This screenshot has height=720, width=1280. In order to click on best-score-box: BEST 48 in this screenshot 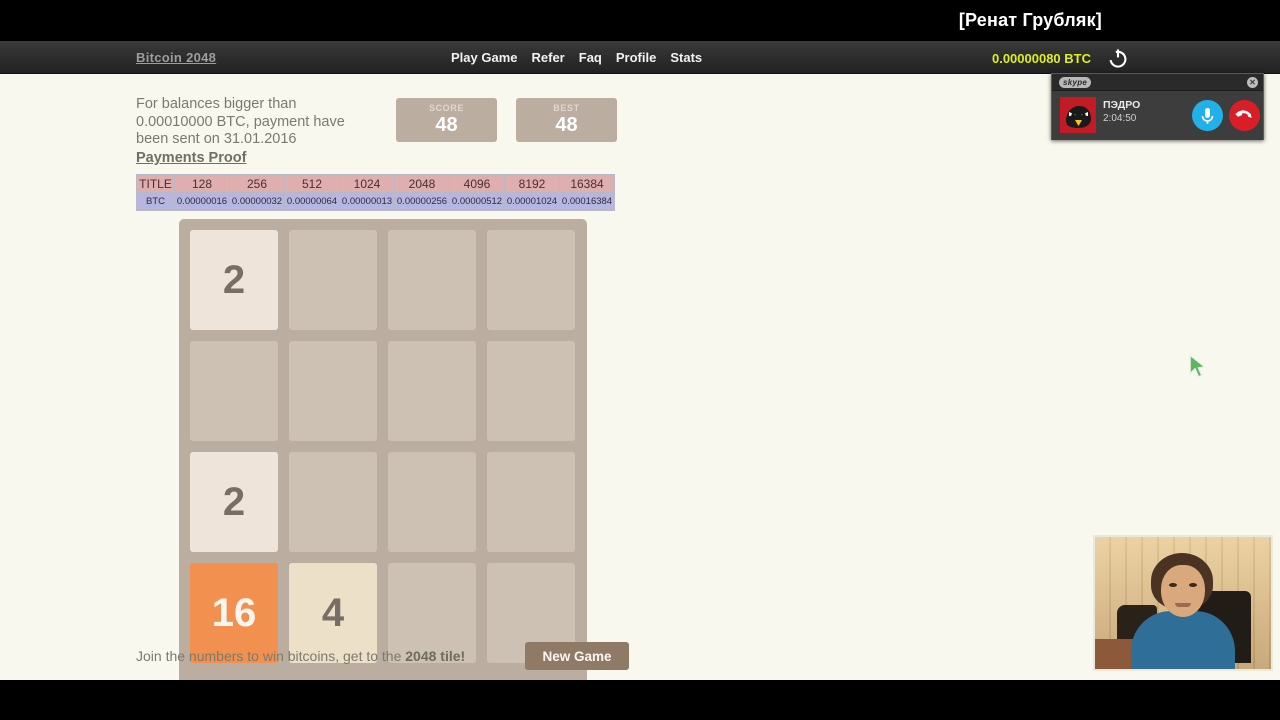, I will do `click(566, 120)`.